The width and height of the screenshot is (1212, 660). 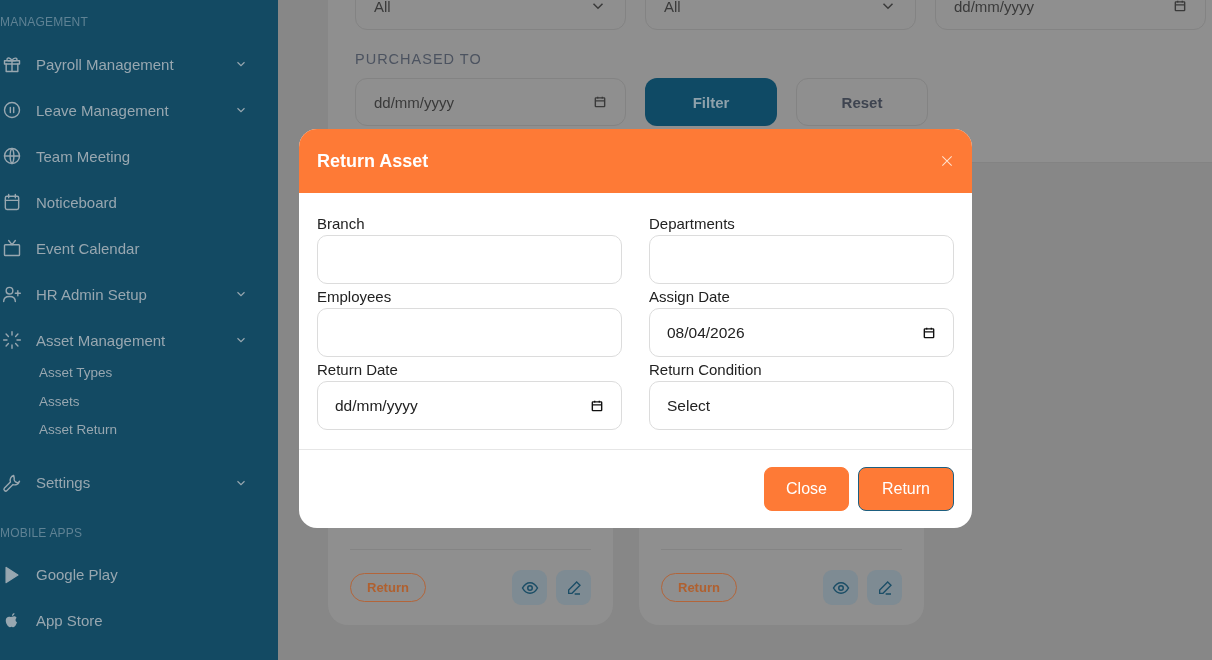 What do you see at coordinates (139, 202) in the screenshot?
I see `sidebar-item: Noticeboard` at bounding box center [139, 202].